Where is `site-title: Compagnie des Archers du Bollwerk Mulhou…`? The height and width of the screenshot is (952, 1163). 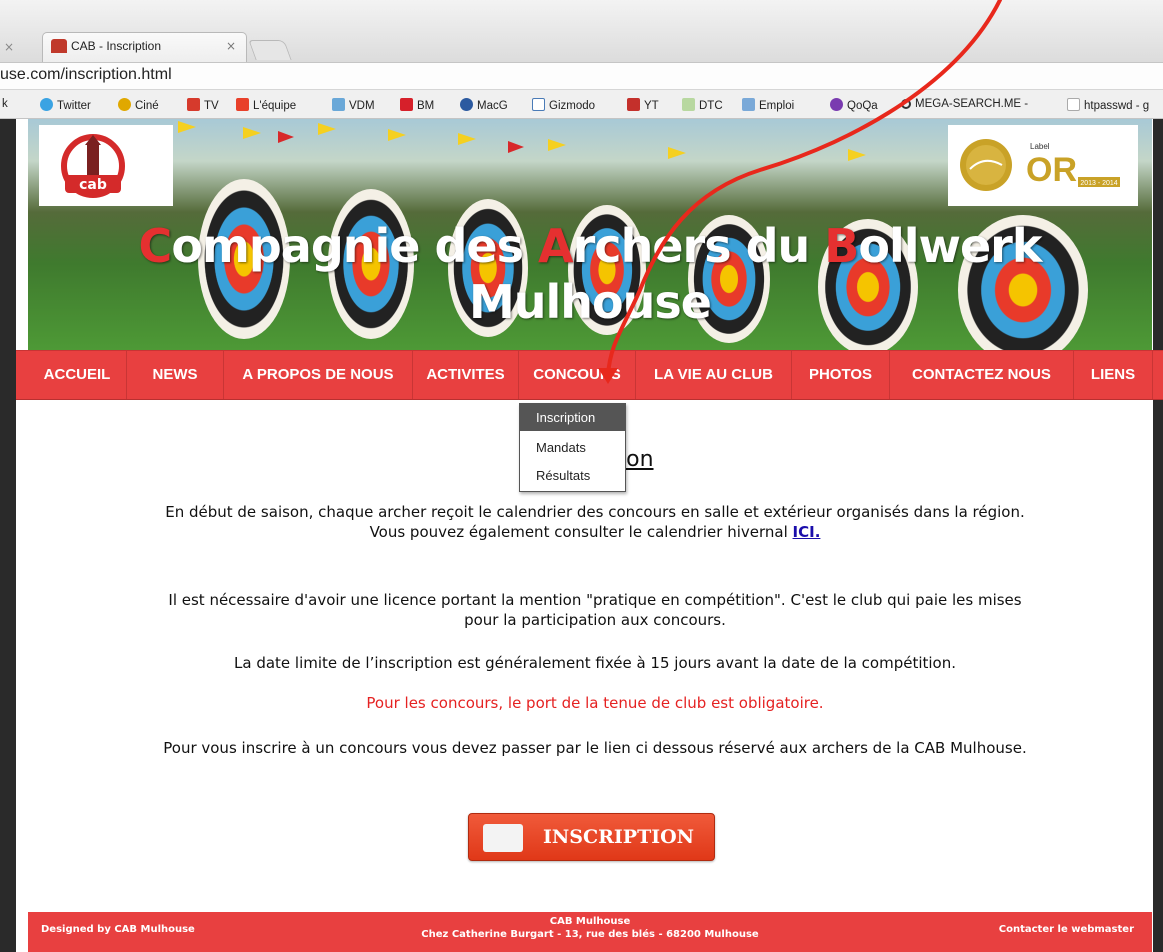
site-title: Compagnie des Archers du Bollwerk Mulhou… is located at coordinates (590, 274).